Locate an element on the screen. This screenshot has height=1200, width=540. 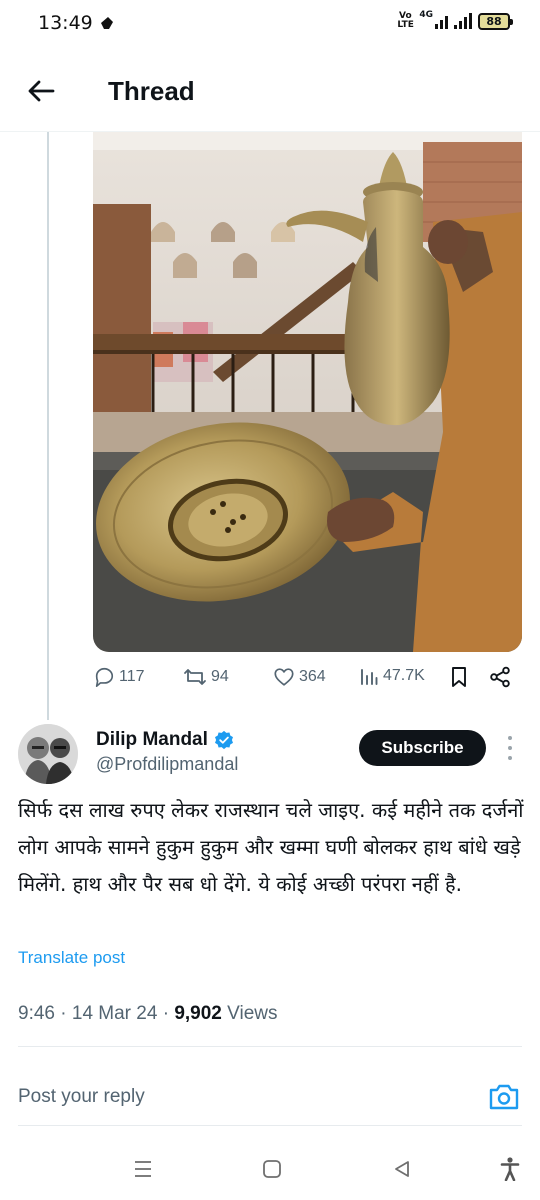
subscribe-button: Subscribe is located at coordinates (422, 748).